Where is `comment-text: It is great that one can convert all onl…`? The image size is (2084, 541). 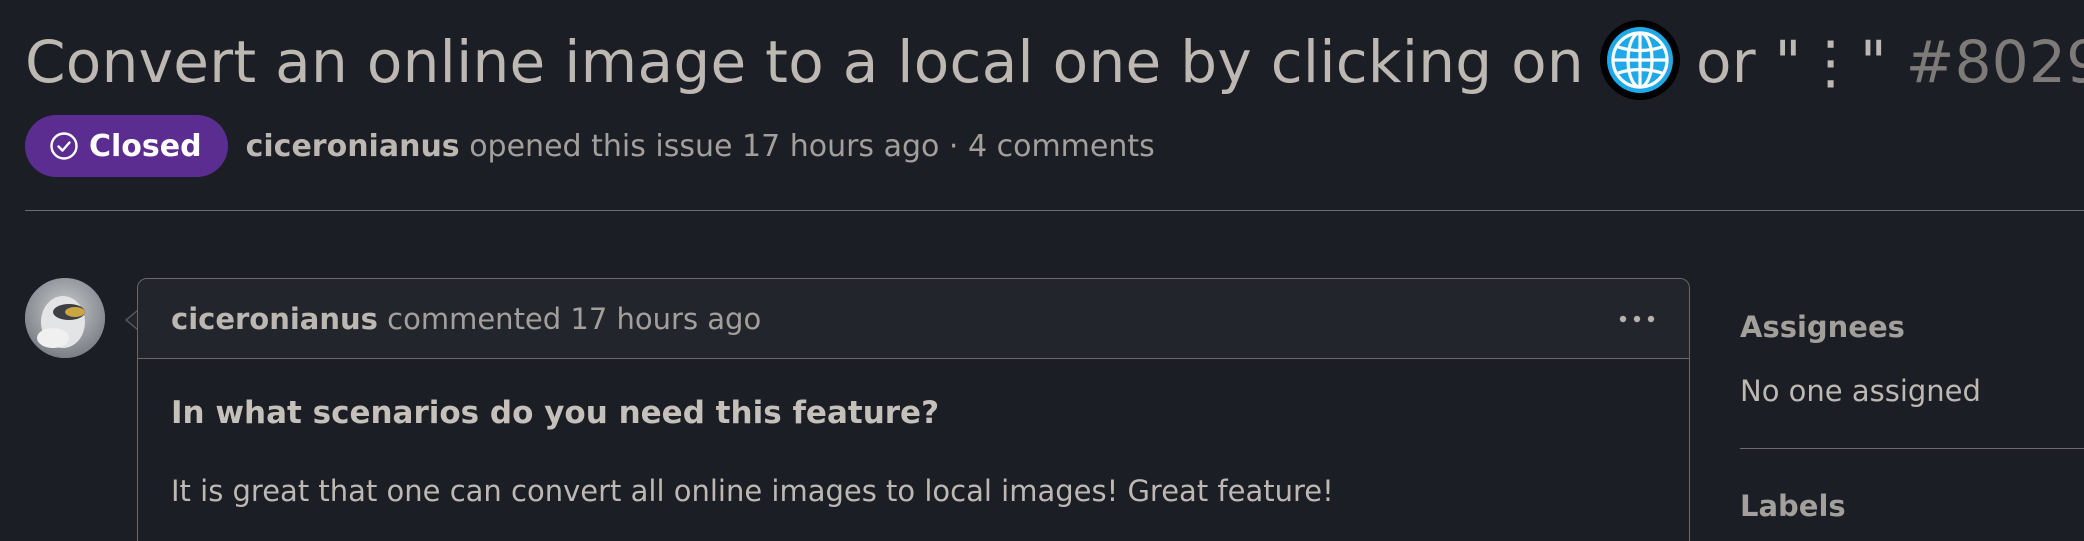 comment-text: It is great that one can convert all onl… is located at coordinates (752, 491).